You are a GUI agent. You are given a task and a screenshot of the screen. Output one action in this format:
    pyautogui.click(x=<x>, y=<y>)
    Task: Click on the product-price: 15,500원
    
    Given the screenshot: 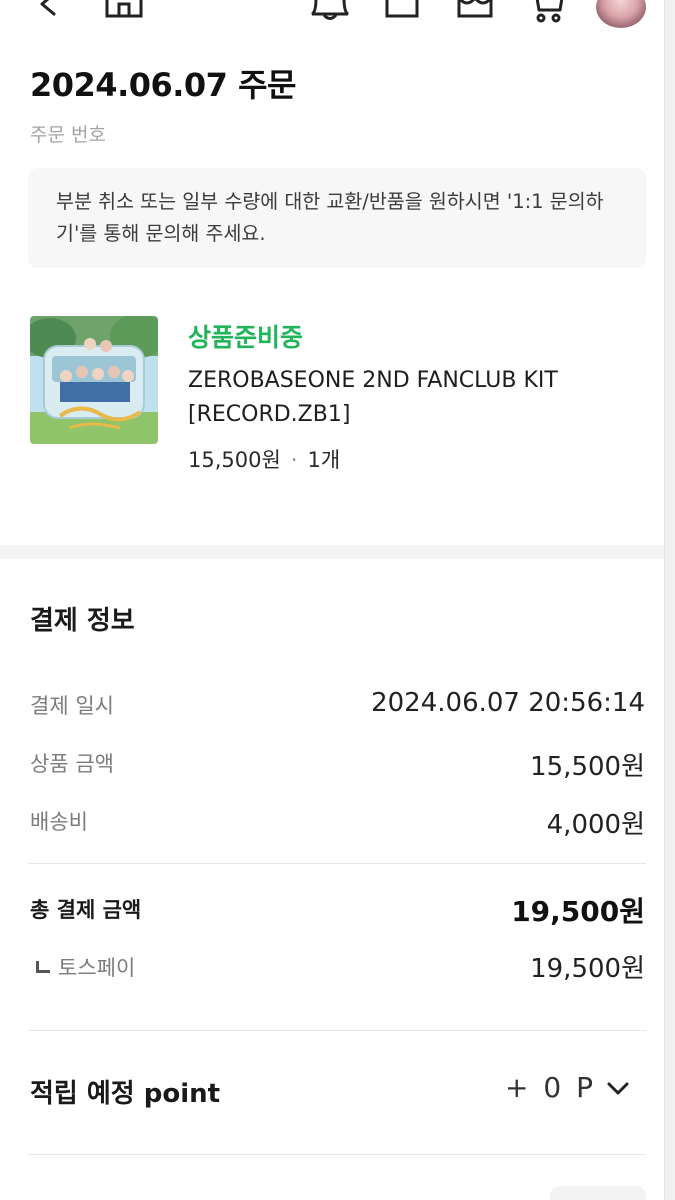 What is the action you would take?
    pyautogui.click(x=234, y=460)
    